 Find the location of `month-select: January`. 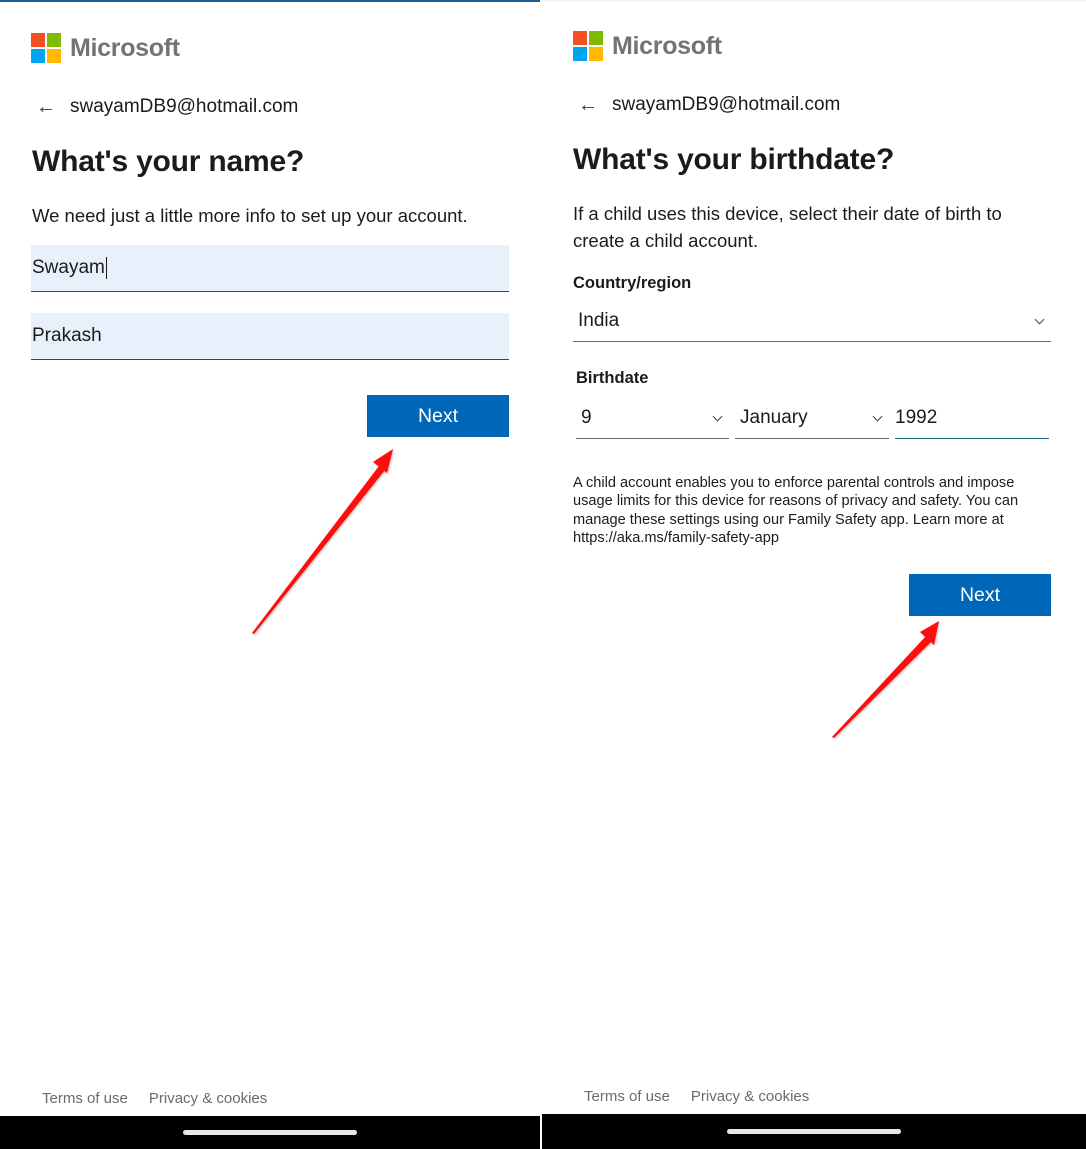

month-select: January is located at coordinates (812, 418).